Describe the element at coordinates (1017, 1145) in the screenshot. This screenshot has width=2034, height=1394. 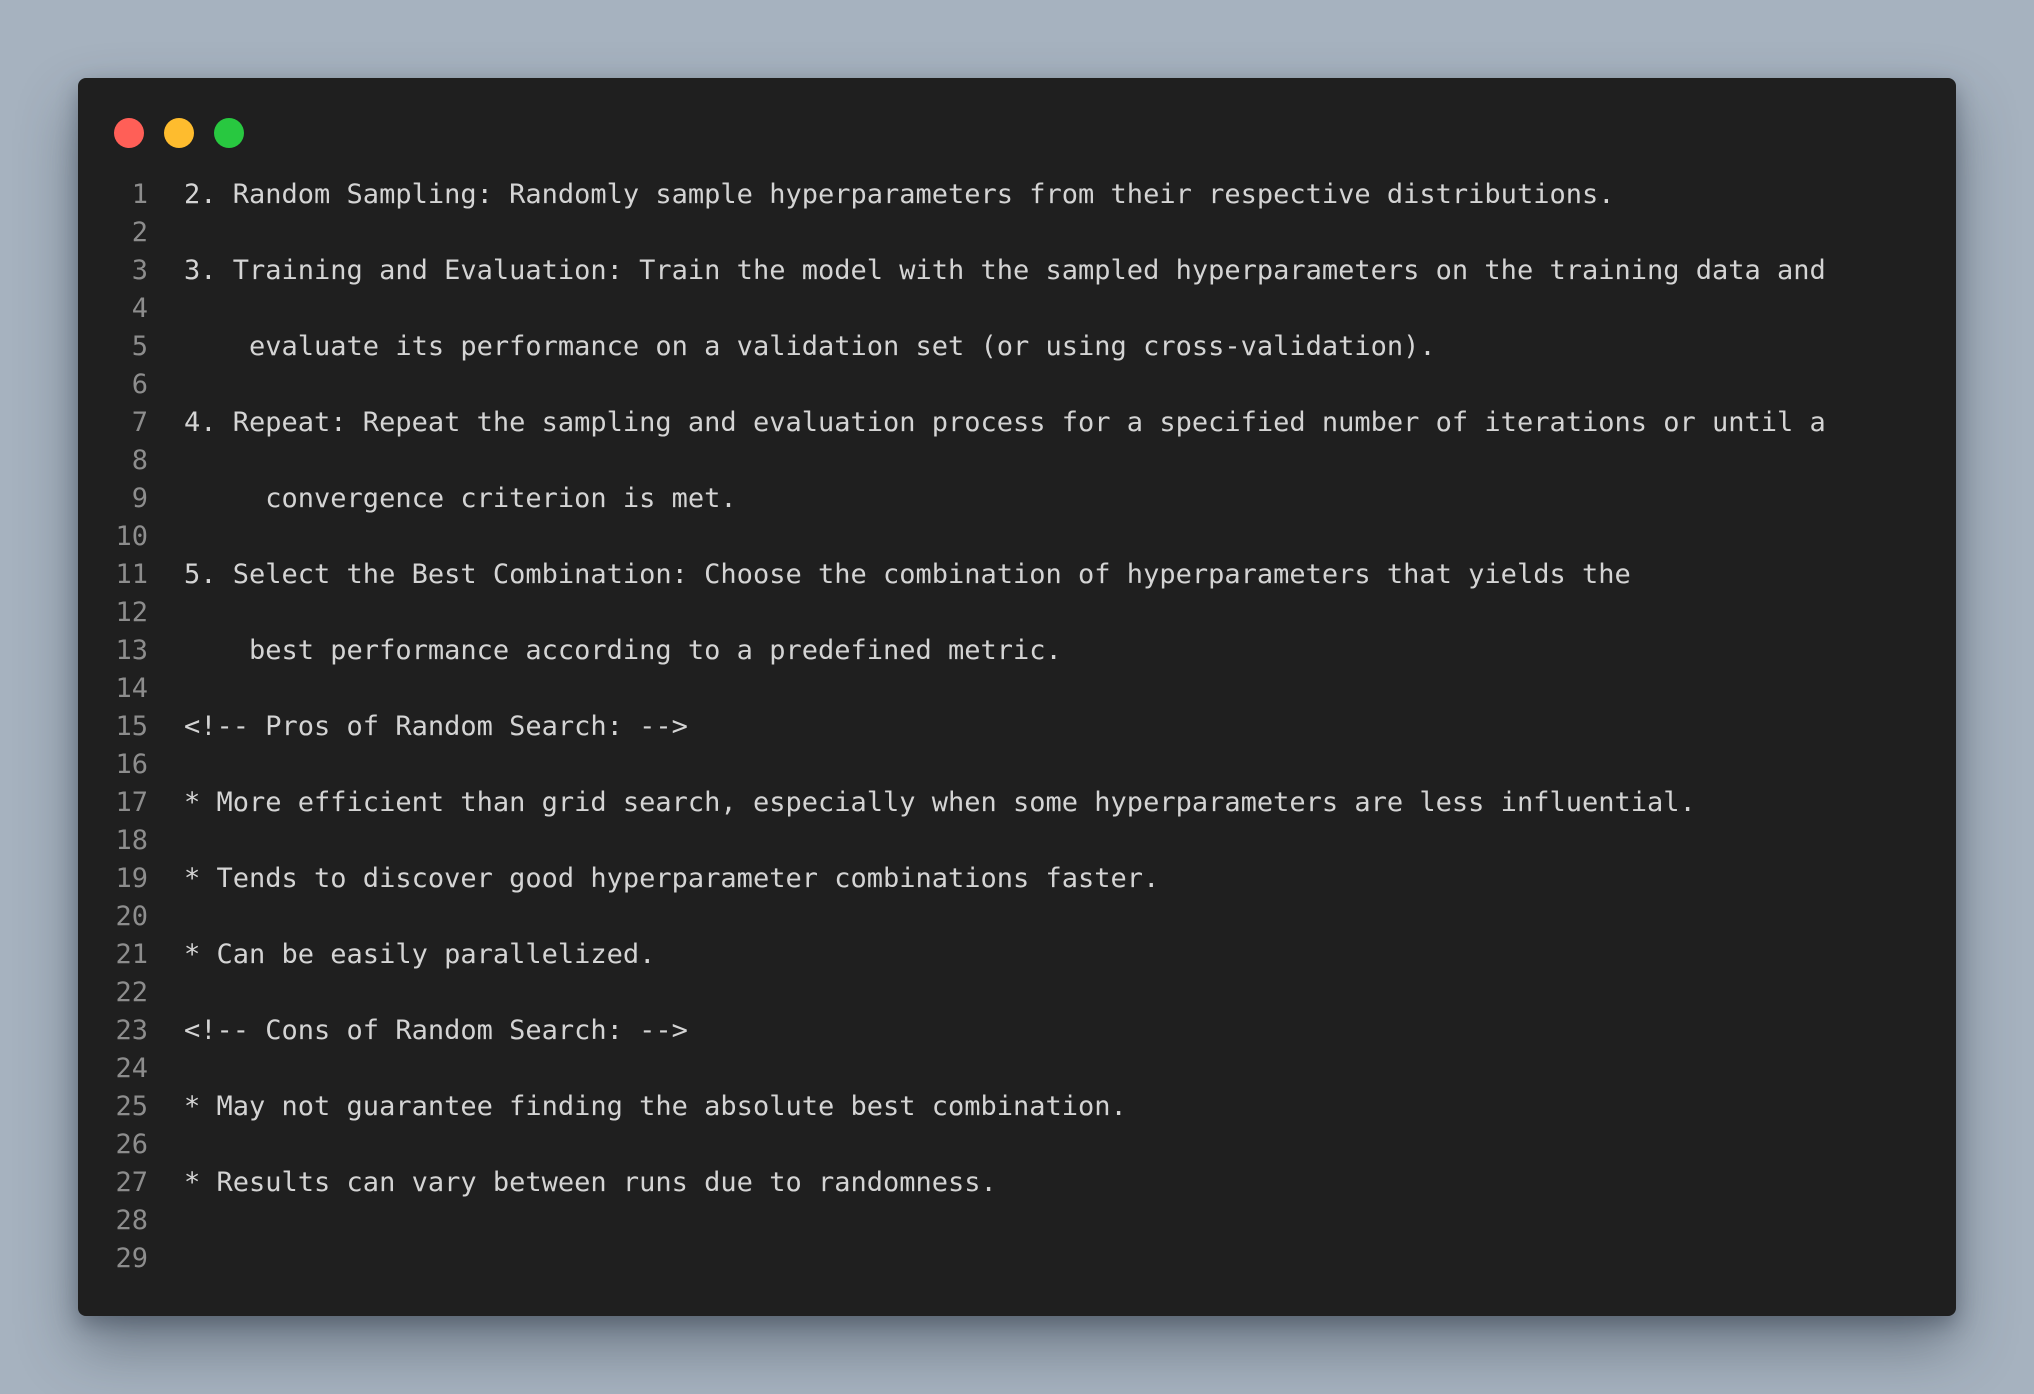
I see `code-line: 26` at that location.